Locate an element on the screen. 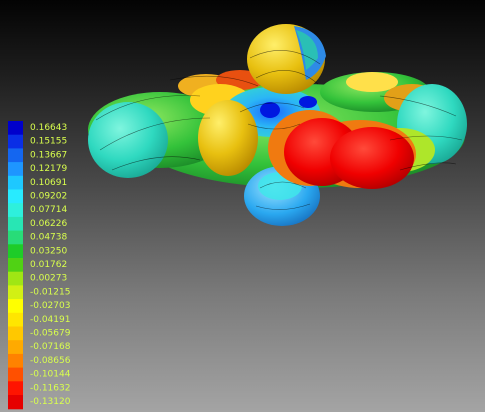  legend-label: 0.06226 is located at coordinates (48, 224).